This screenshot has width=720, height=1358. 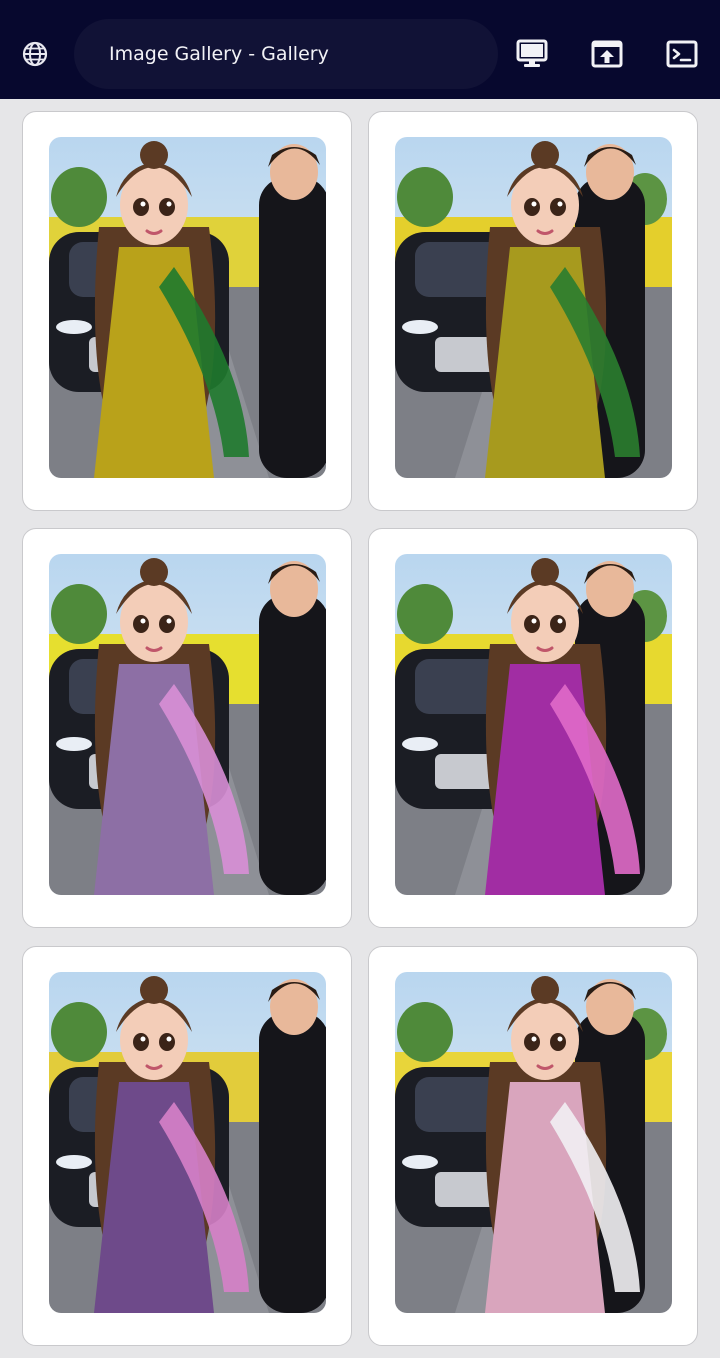 I want to click on status-bar-fragment, so click(x=592, y=3).